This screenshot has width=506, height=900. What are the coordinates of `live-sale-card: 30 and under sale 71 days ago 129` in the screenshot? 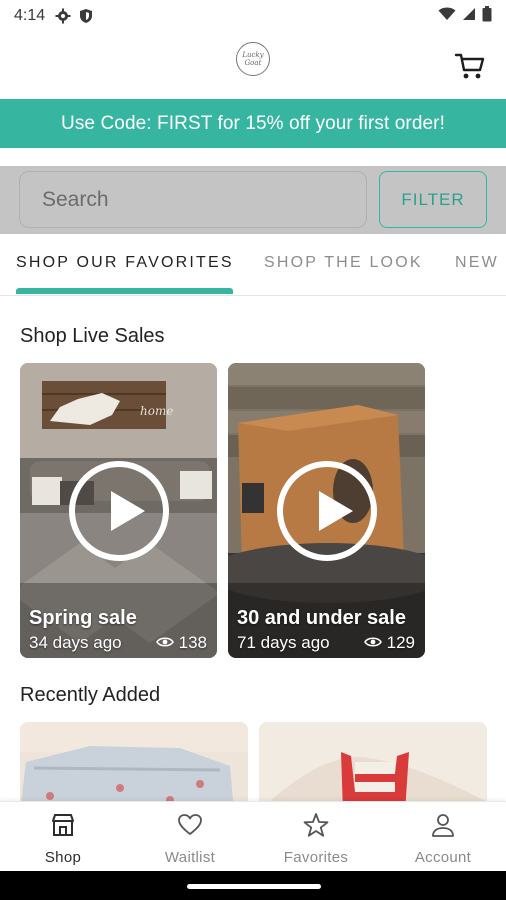 It's located at (326, 510).